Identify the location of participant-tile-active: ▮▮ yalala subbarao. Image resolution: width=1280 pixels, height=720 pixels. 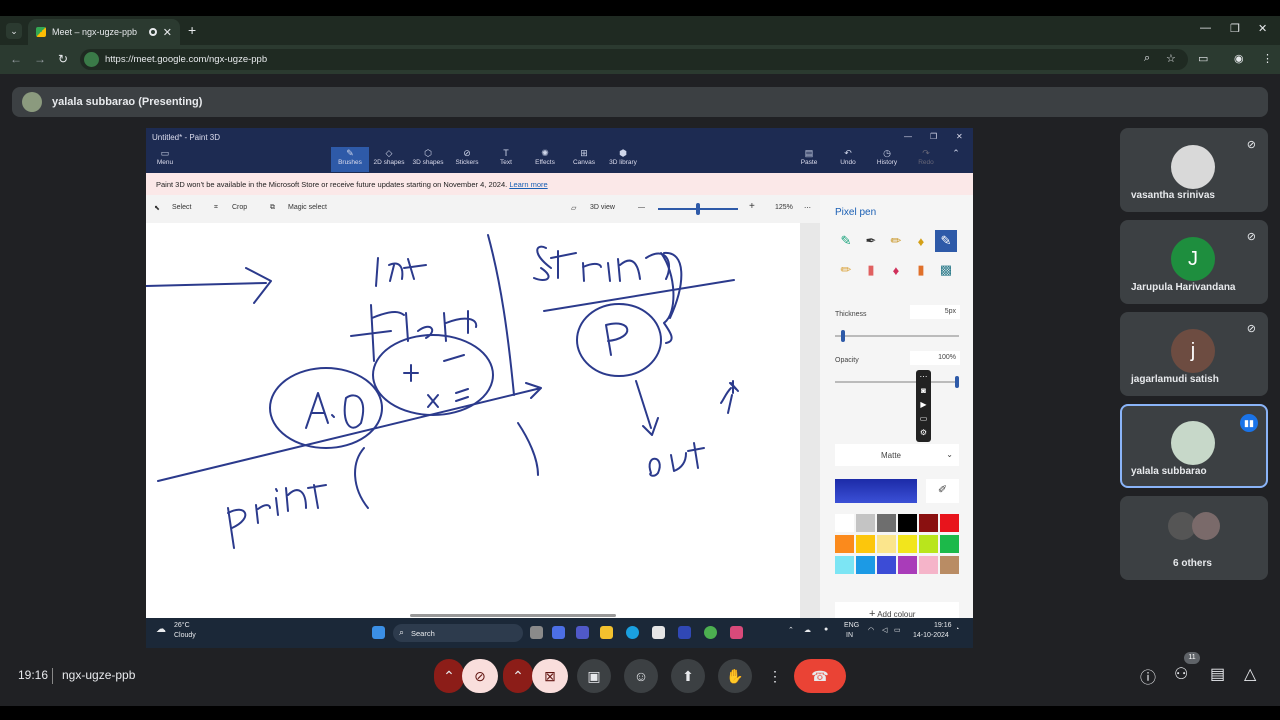
(1194, 446).